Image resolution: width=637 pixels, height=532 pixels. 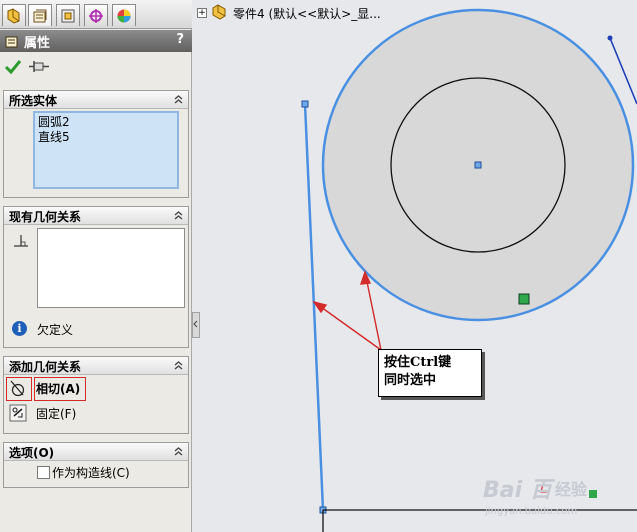 I want to click on group-title: 选项(O), so click(x=32, y=453).